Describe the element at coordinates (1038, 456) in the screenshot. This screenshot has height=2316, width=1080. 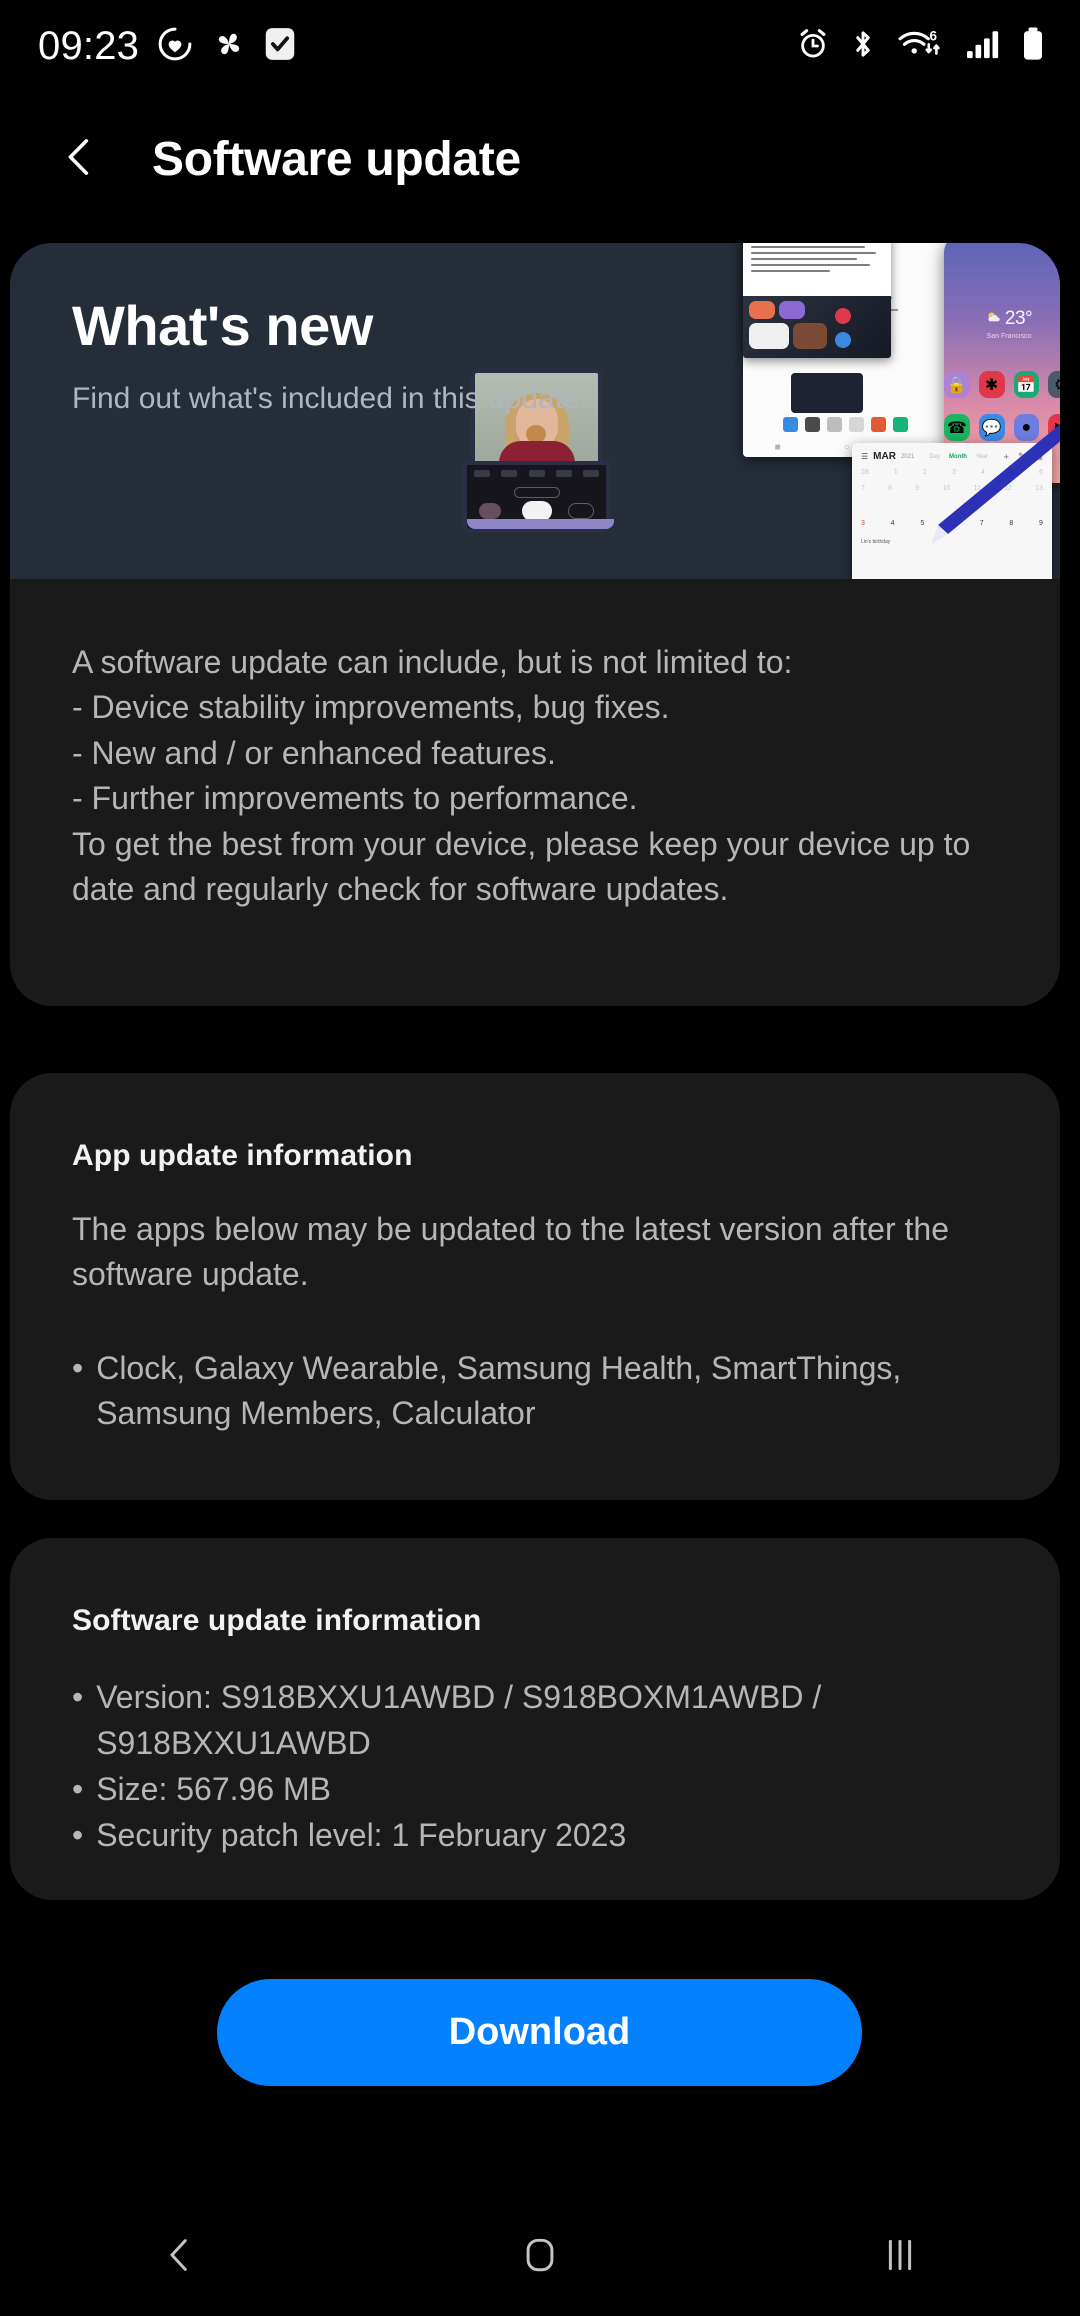
I see `calendar-grid-icon: ▣` at that location.